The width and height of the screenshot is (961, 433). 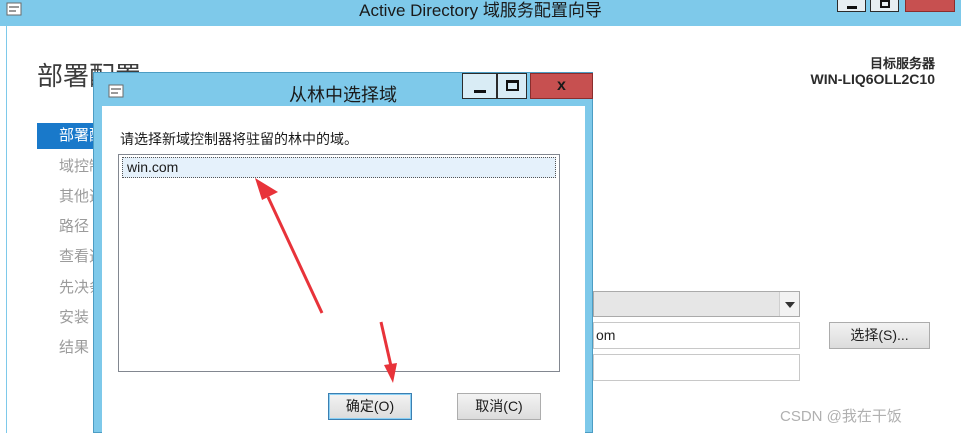 What do you see at coordinates (872, 79) in the screenshot?
I see `target-server-name: WIN-LIQ6OLL2C10` at bounding box center [872, 79].